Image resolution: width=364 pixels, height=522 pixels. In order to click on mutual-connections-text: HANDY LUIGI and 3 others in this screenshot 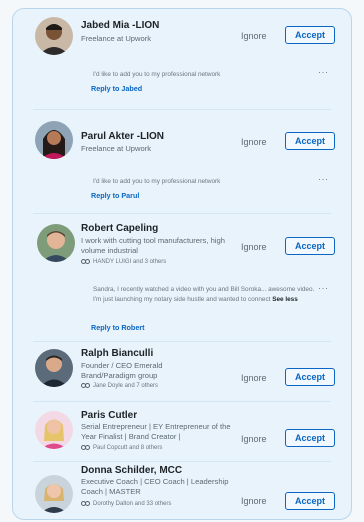, I will do `click(130, 262)`.